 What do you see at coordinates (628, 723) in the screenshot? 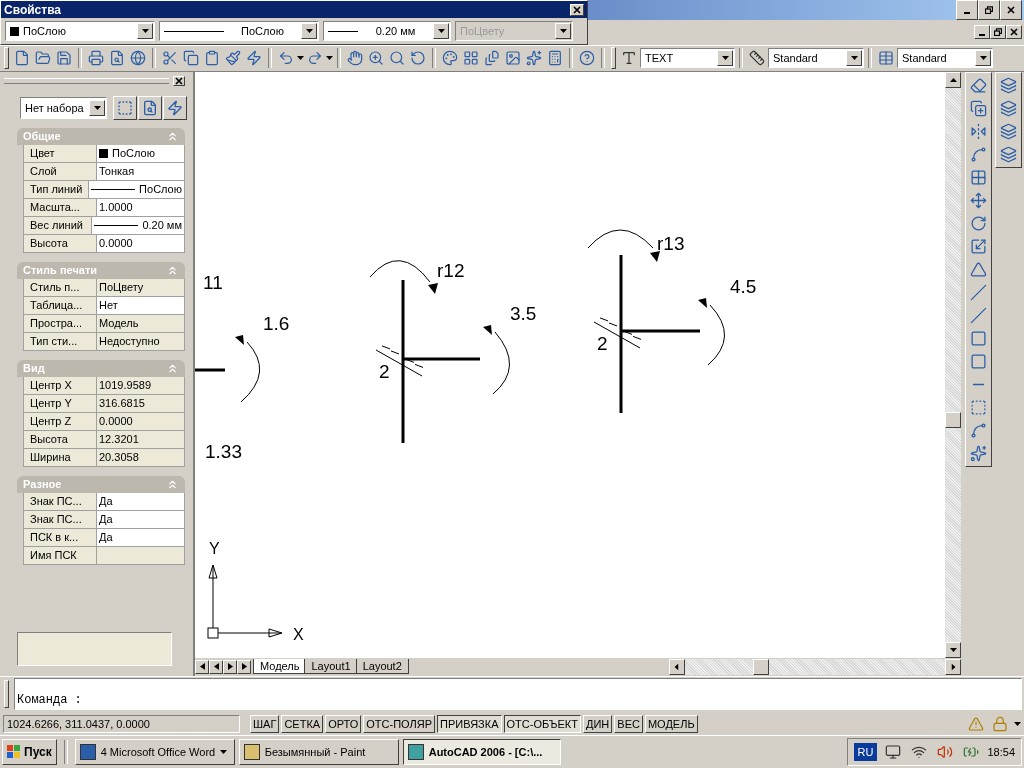
I see `status-toggle: ВЕС` at bounding box center [628, 723].